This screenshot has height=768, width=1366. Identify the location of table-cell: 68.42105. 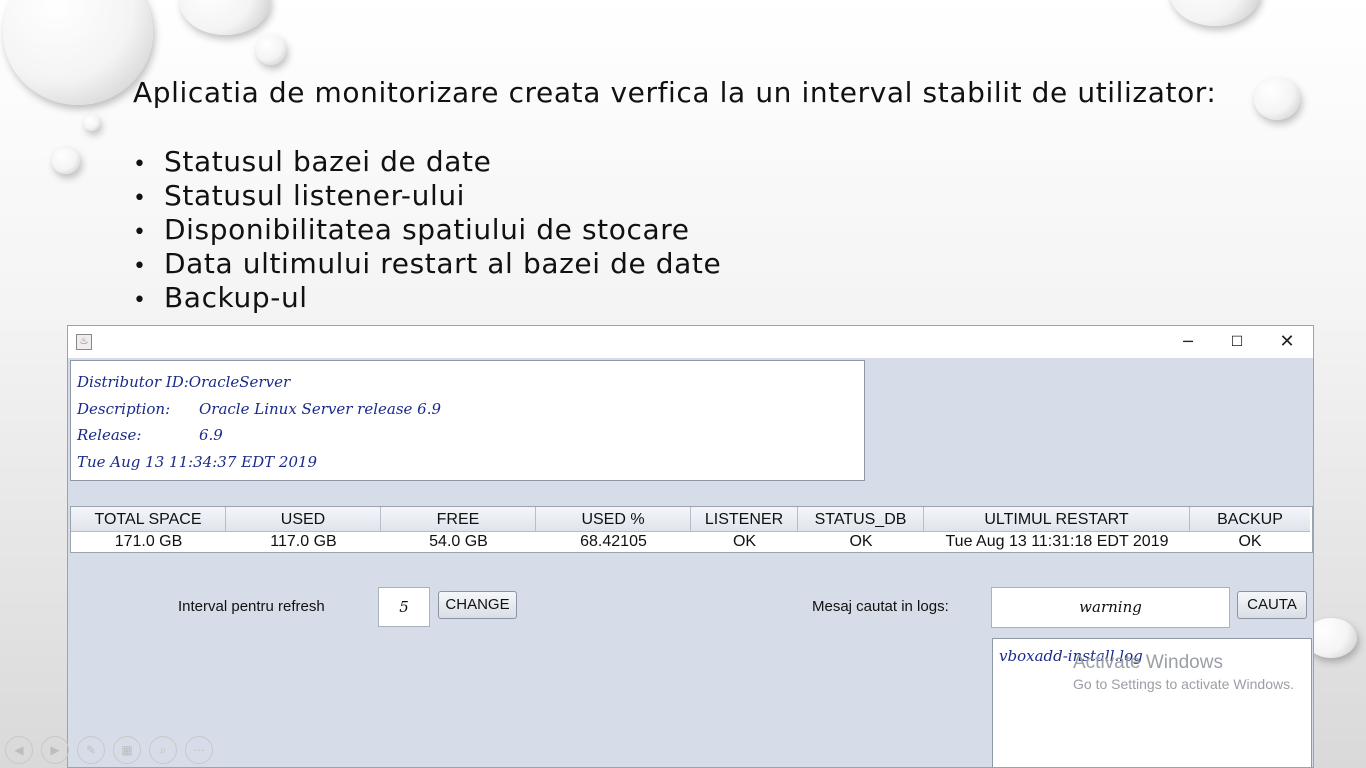
(613, 541).